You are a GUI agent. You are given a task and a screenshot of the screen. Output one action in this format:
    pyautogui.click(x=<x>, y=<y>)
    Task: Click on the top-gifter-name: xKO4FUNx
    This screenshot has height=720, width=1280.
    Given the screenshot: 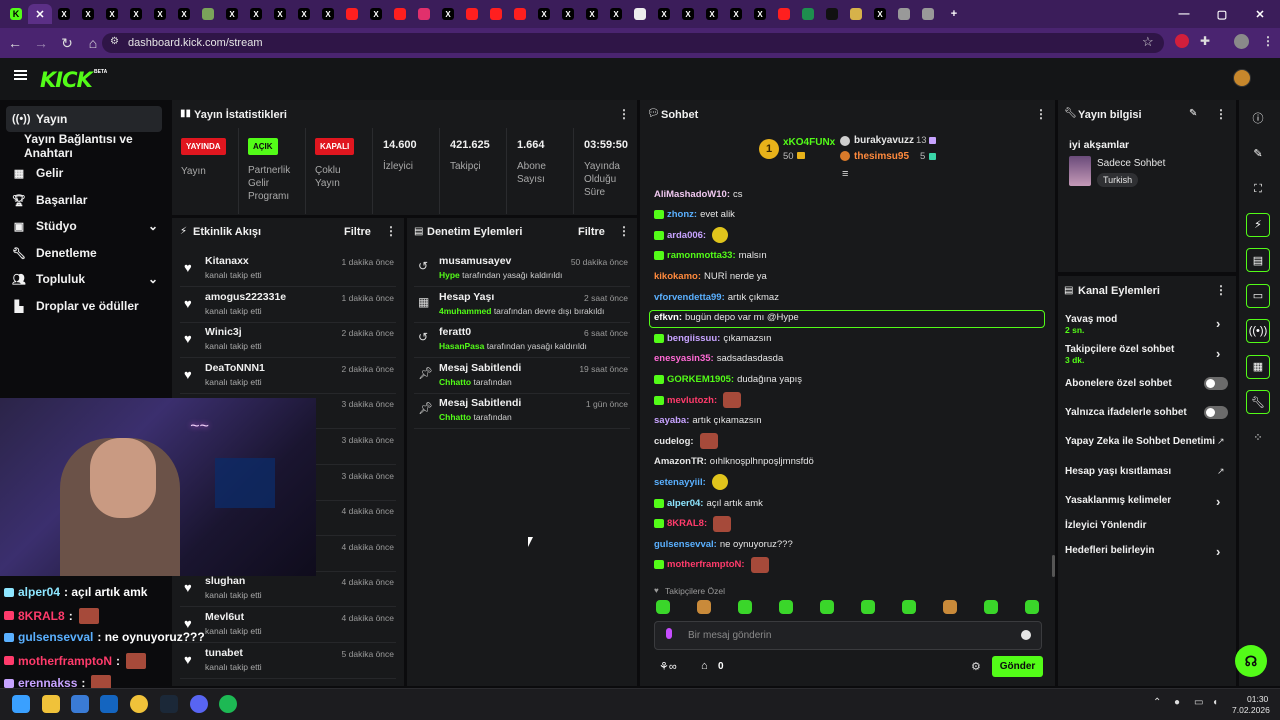 What is the action you would take?
    pyautogui.click(x=809, y=142)
    